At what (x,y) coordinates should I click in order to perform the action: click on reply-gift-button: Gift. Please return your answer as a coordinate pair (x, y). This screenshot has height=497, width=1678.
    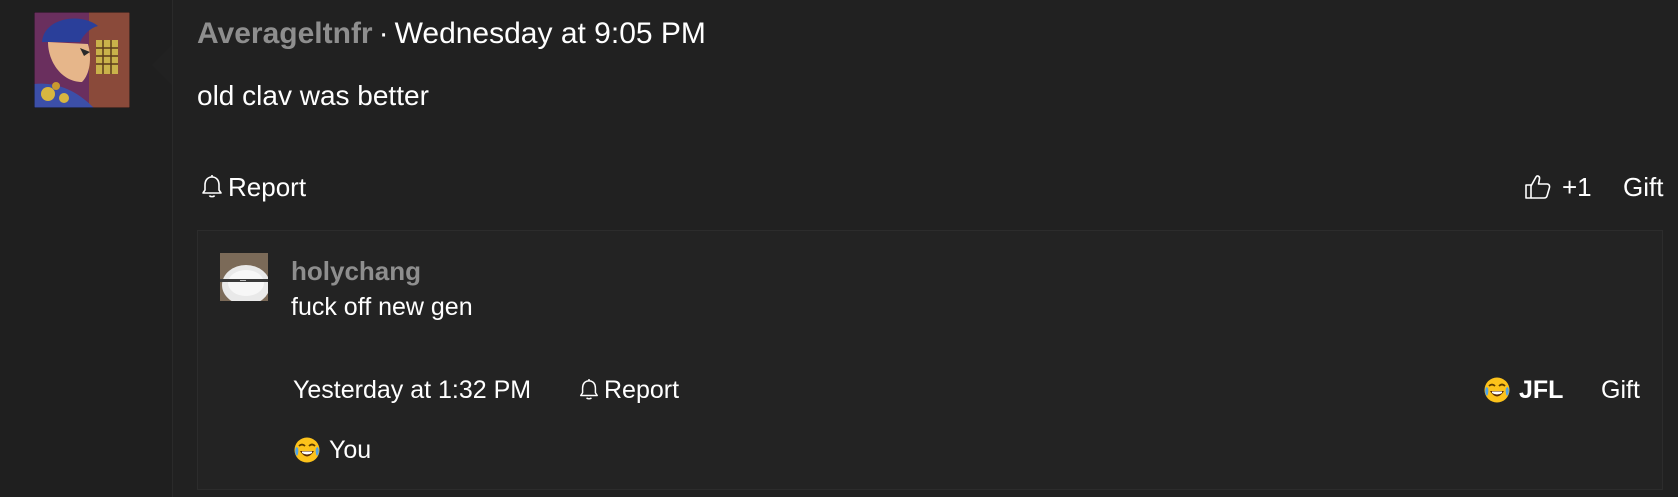
    Looking at the image, I should click on (1620, 390).